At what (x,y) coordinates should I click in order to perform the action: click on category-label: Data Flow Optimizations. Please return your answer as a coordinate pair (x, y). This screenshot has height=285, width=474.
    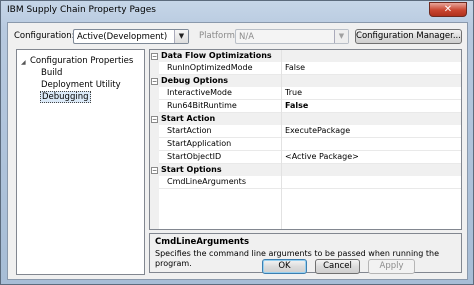
    Looking at the image, I should click on (216, 55).